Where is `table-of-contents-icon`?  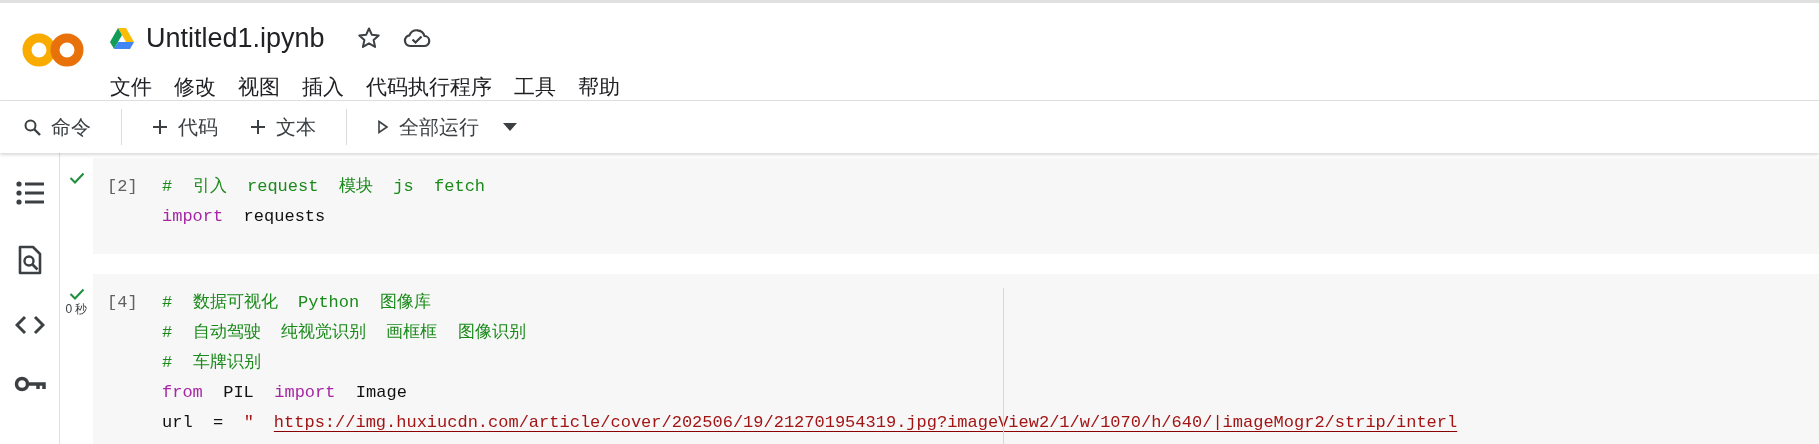
table-of-contents-icon is located at coordinates (29, 193).